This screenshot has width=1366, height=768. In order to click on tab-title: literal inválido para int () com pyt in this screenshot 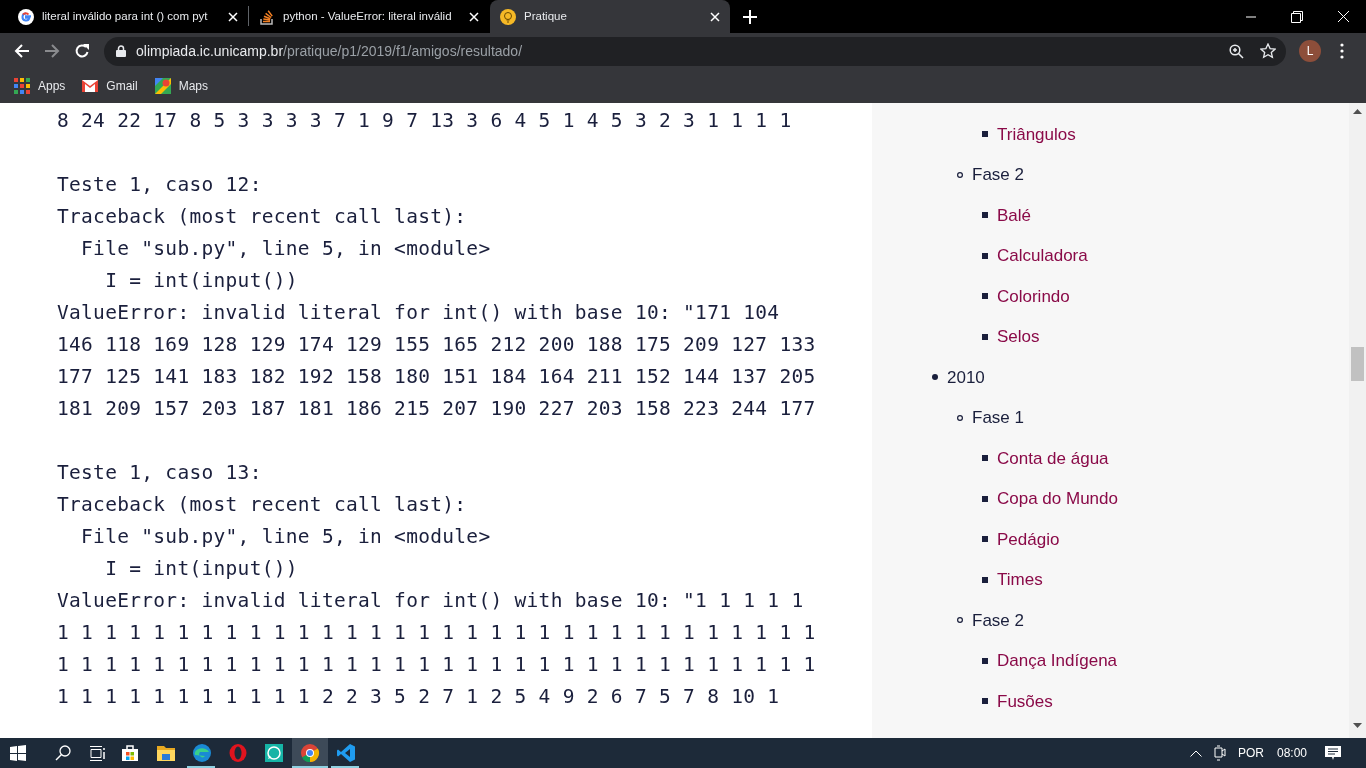, I will do `click(125, 16)`.